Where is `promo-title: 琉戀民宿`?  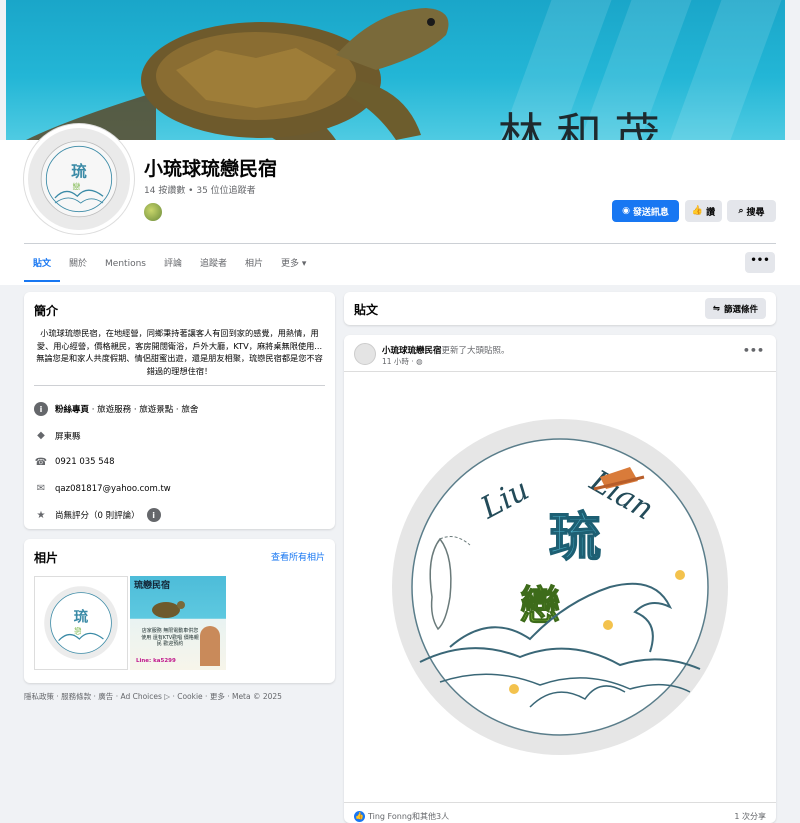 promo-title: 琉戀民宿 is located at coordinates (152, 586).